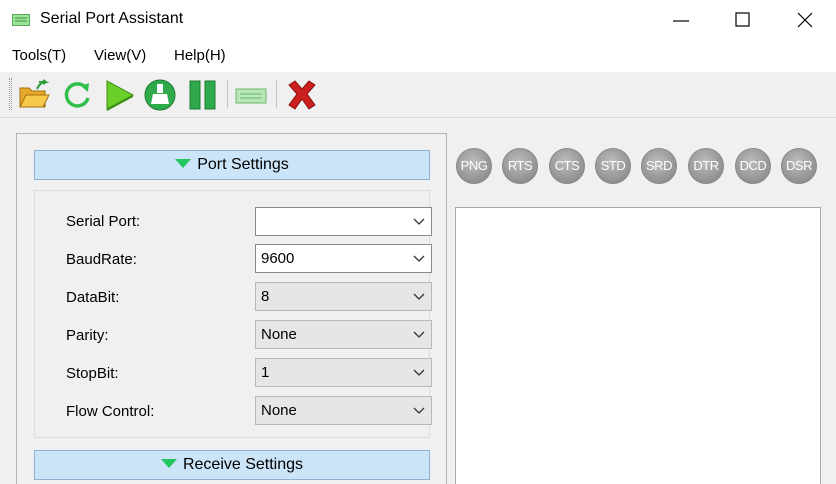 The width and height of the screenshot is (836, 484). Describe the element at coordinates (92, 373) in the screenshot. I see `stopbit-label: StopBit:` at that location.